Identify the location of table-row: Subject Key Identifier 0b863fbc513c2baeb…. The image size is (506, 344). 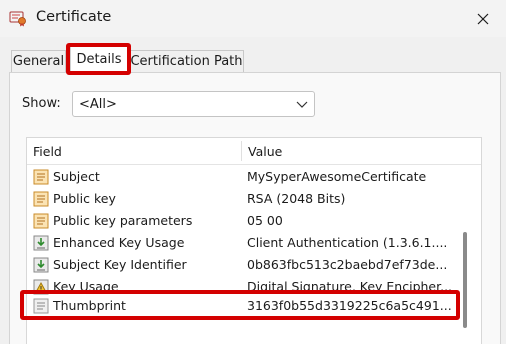
(247, 265).